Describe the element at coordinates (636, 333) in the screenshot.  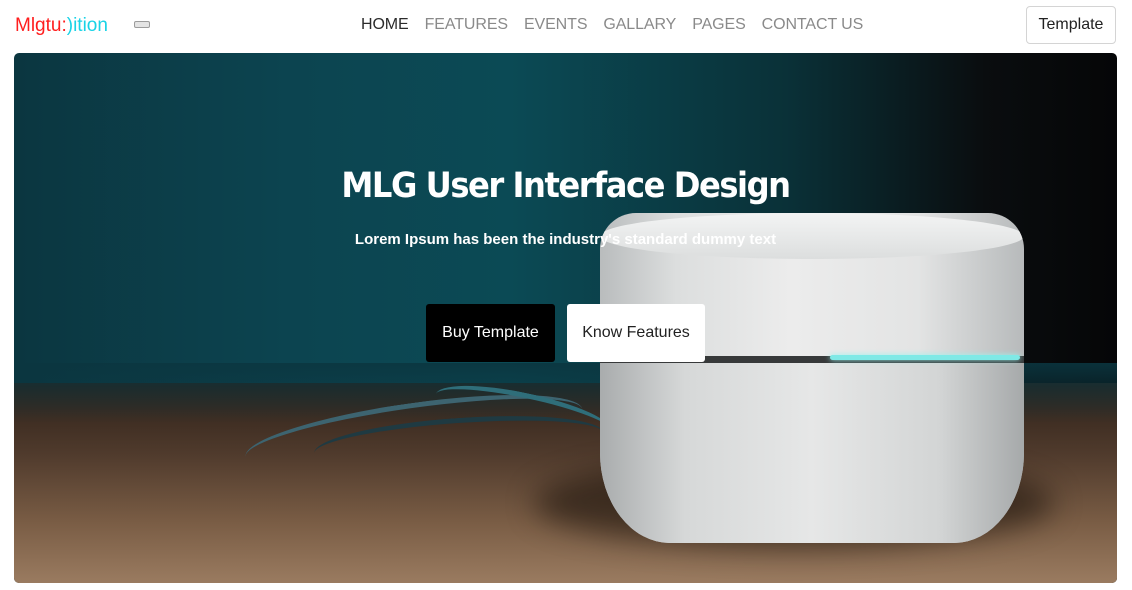
I see `know-features-button: Know Features` at that location.